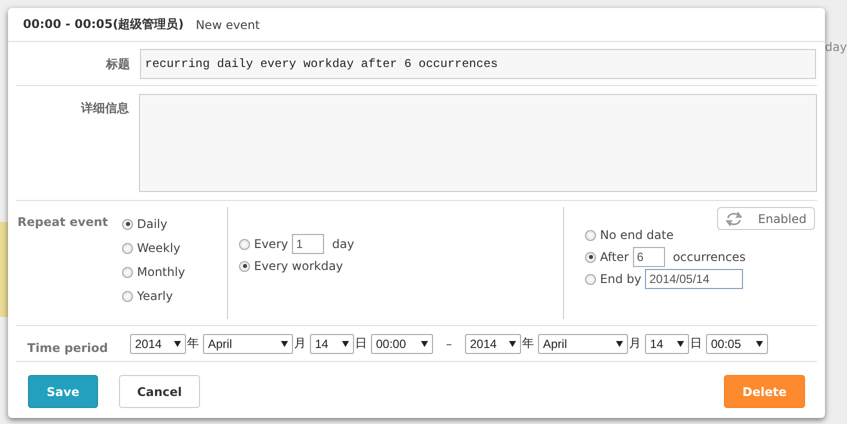 The width and height of the screenshot is (847, 424). Describe the element at coordinates (158, 248) in the screenshot. I see `radio-label: Weekly` at that location.